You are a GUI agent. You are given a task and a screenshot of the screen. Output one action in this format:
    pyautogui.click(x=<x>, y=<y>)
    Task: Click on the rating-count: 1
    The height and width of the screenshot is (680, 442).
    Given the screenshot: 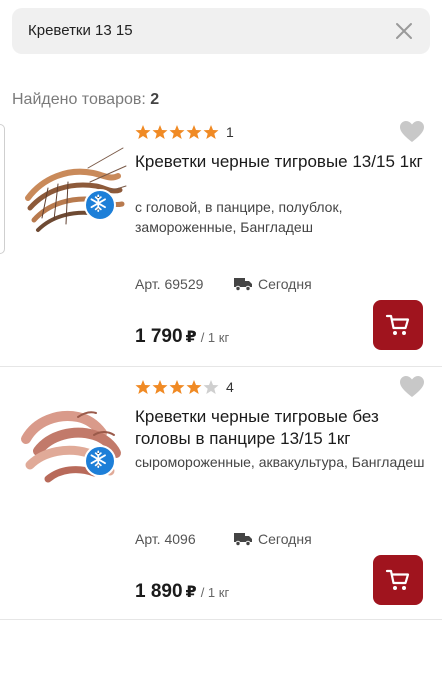 What is the action you would take?
    pyautogui.click(x=230, y=132)
    